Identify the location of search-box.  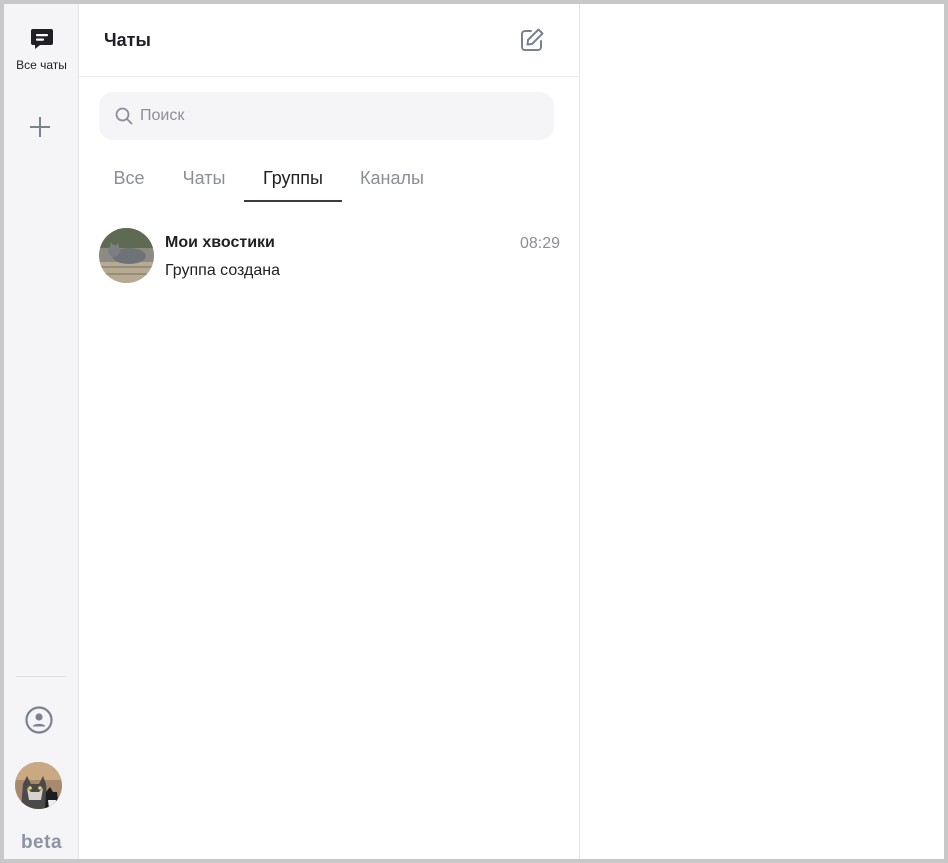
(326, 116).